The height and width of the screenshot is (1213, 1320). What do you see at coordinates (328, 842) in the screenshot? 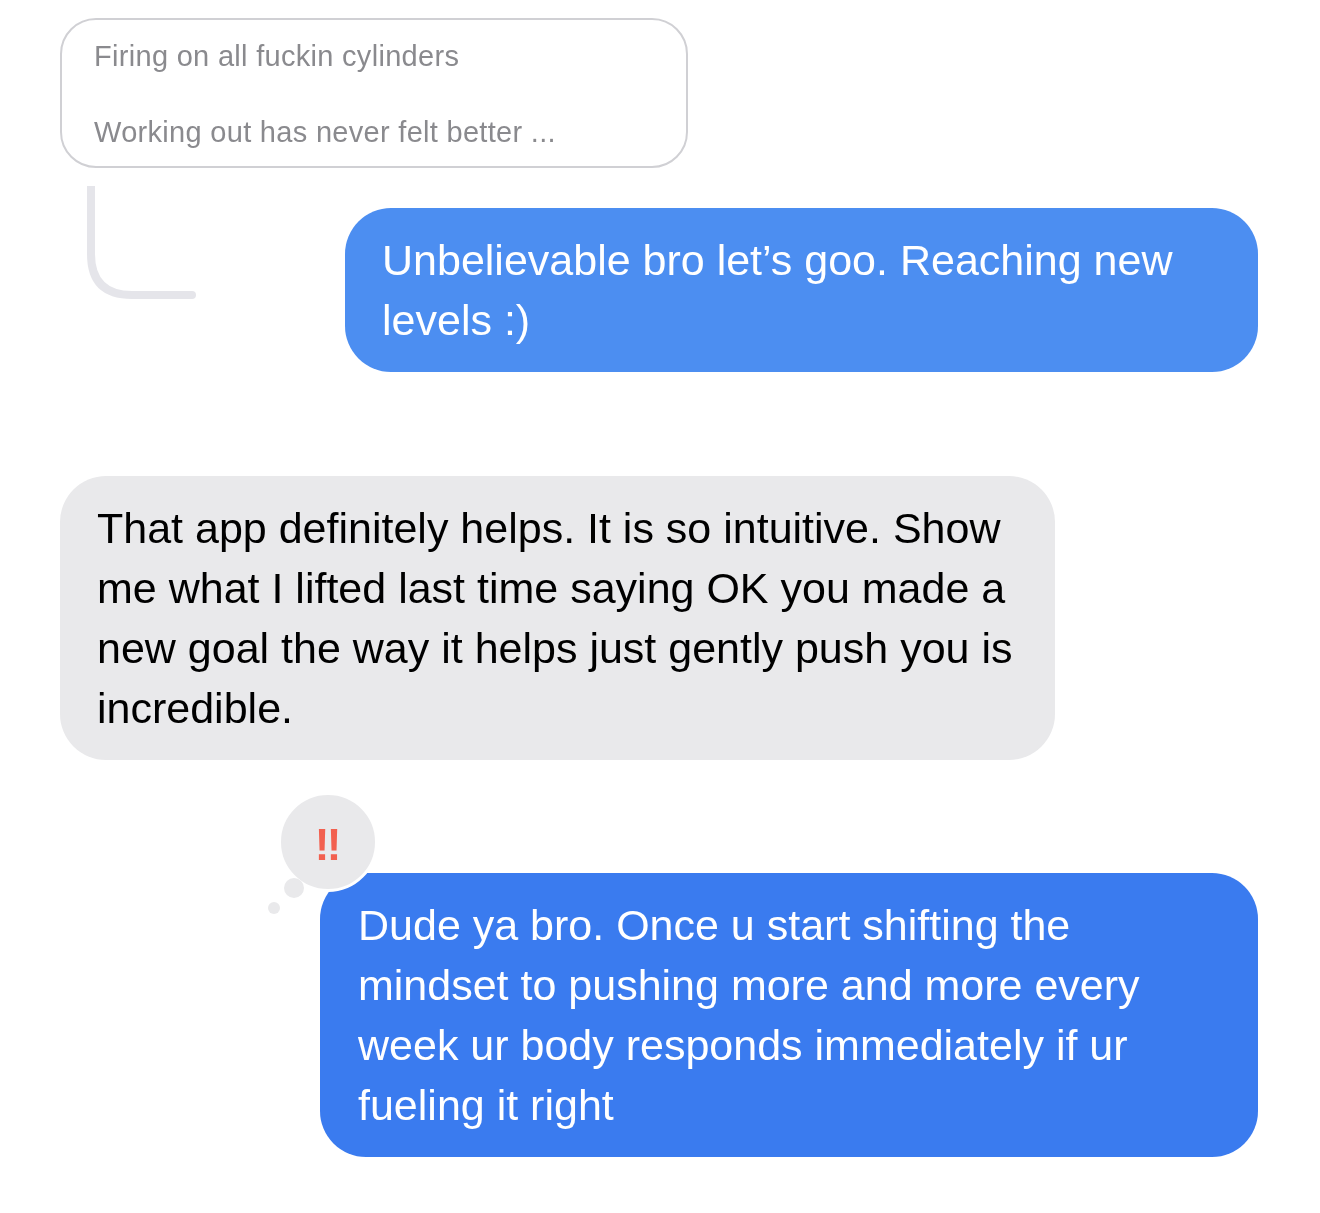
I see `reaction-bubble: ‼` at bounding box center [328, 842].